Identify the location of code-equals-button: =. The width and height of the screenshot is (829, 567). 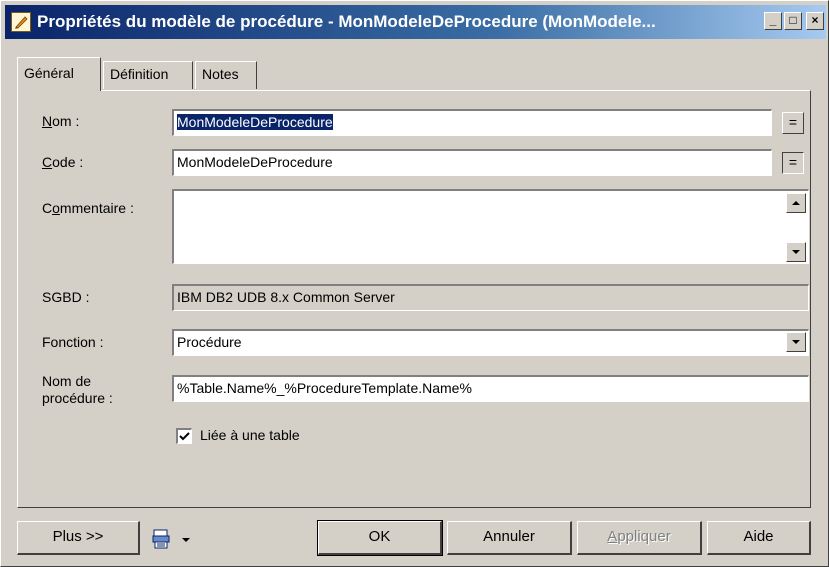
(793, 163).